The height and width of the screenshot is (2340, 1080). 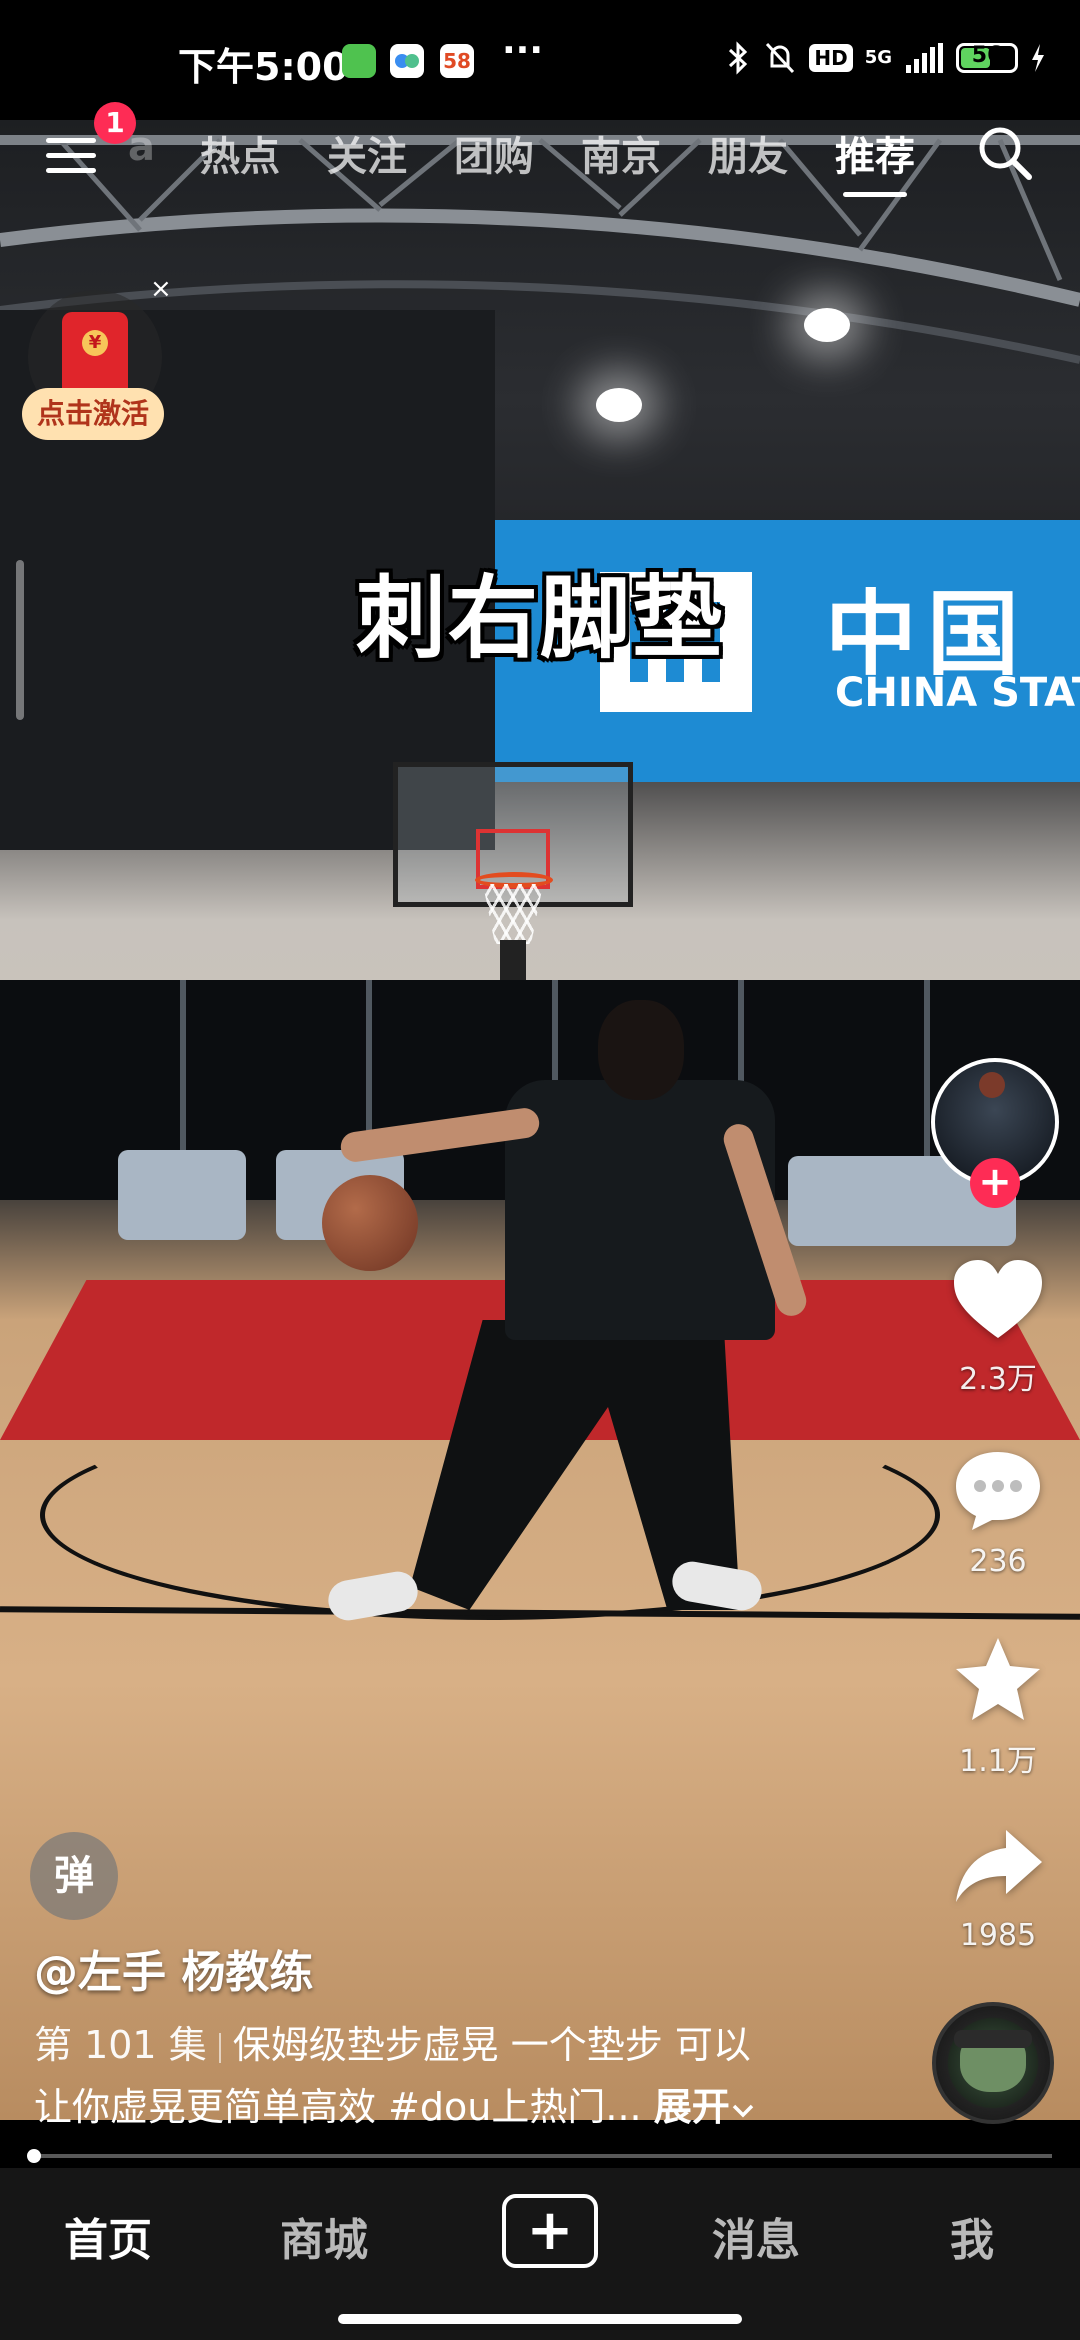 I want to click on tab-local: 南京, so click(x=644, y=153).